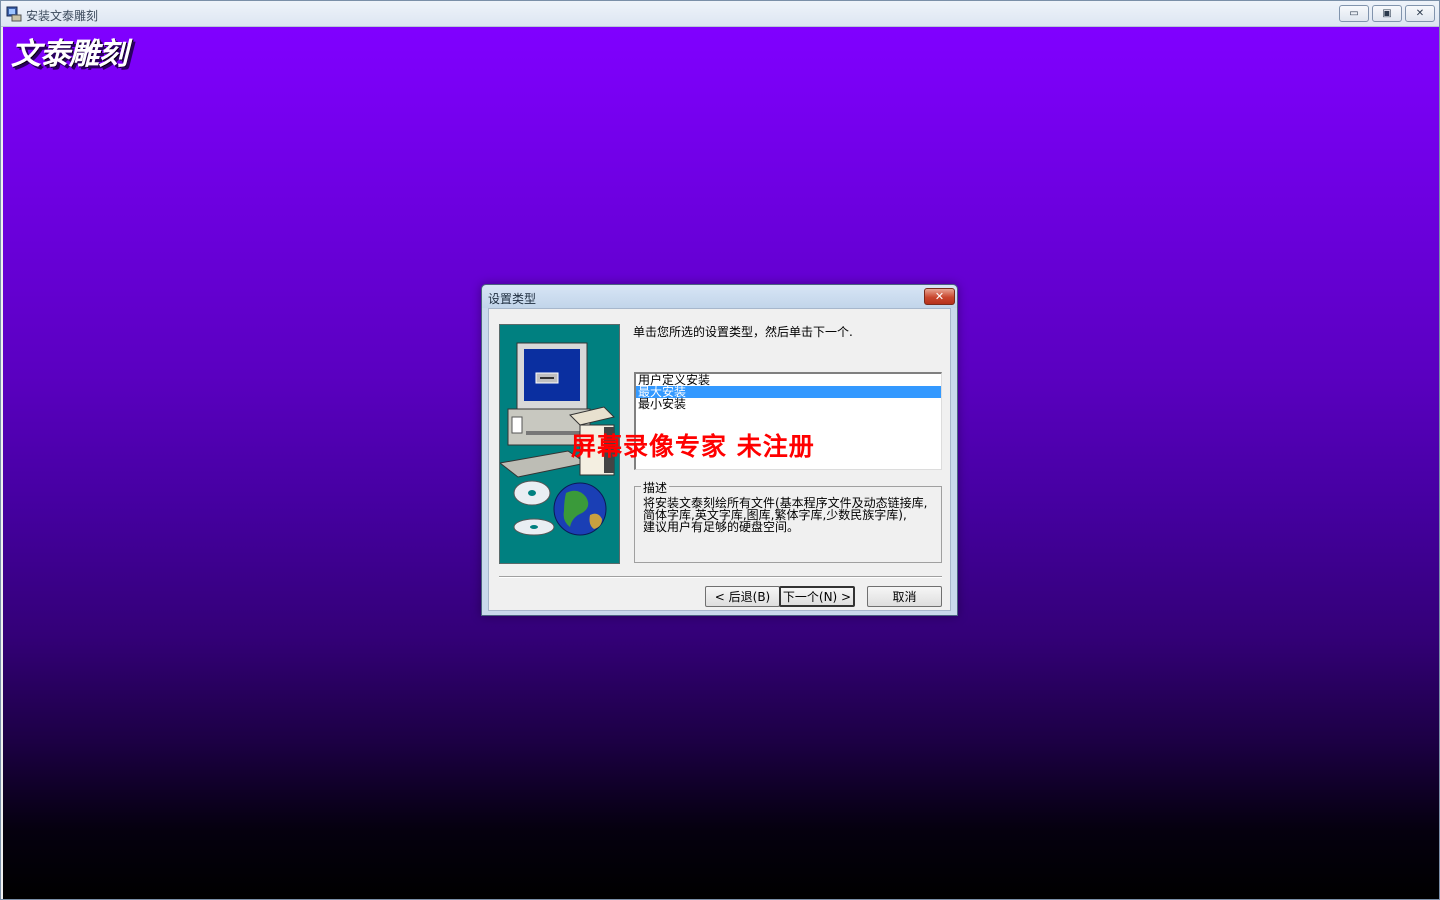 Image resolution: width=1440 pixels, height=900 pixels. Describe the element at coordinates (14, 14) in the screenshot. I see `installer-app-icon` at that location.